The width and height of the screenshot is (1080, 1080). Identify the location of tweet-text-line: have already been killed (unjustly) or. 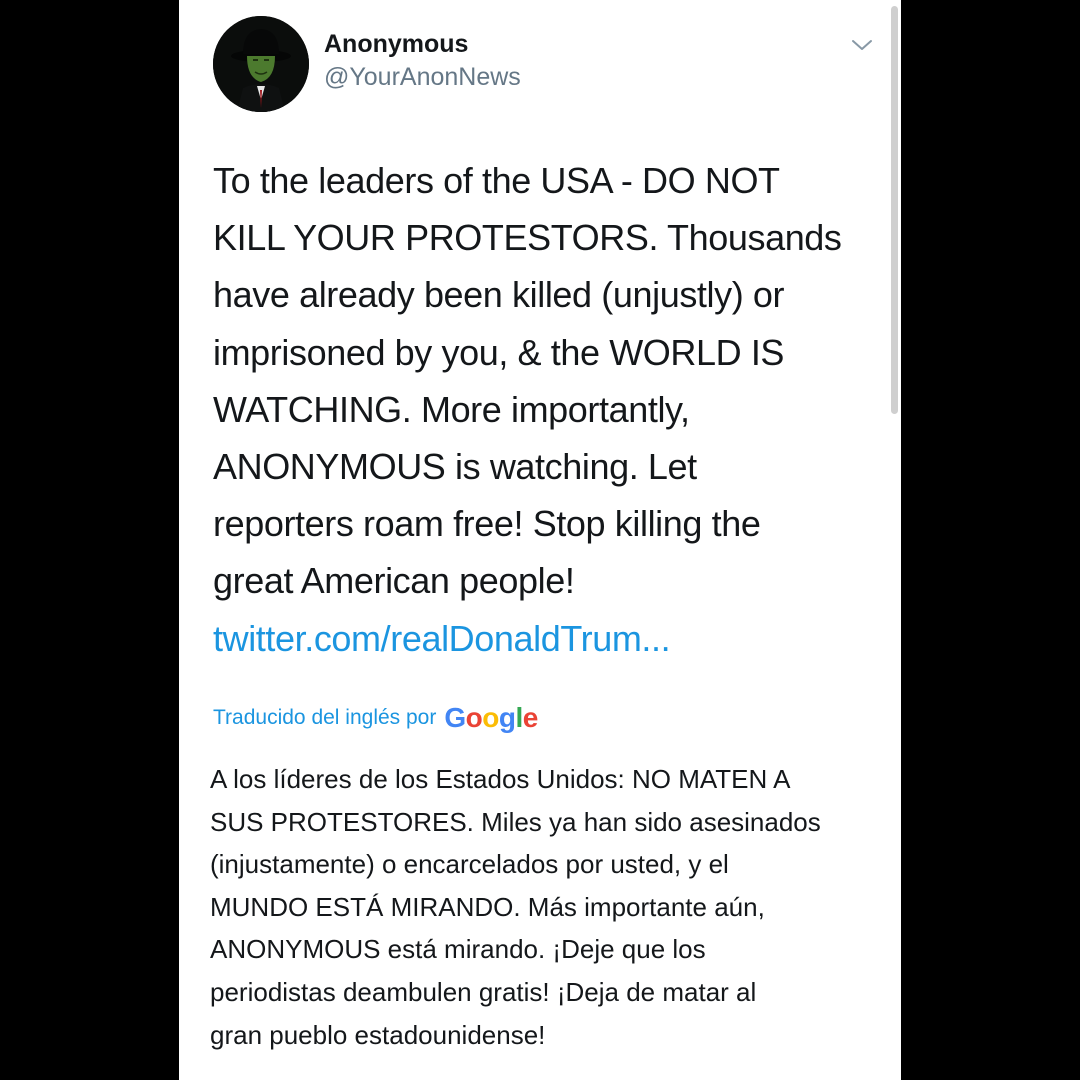
(499, 295).